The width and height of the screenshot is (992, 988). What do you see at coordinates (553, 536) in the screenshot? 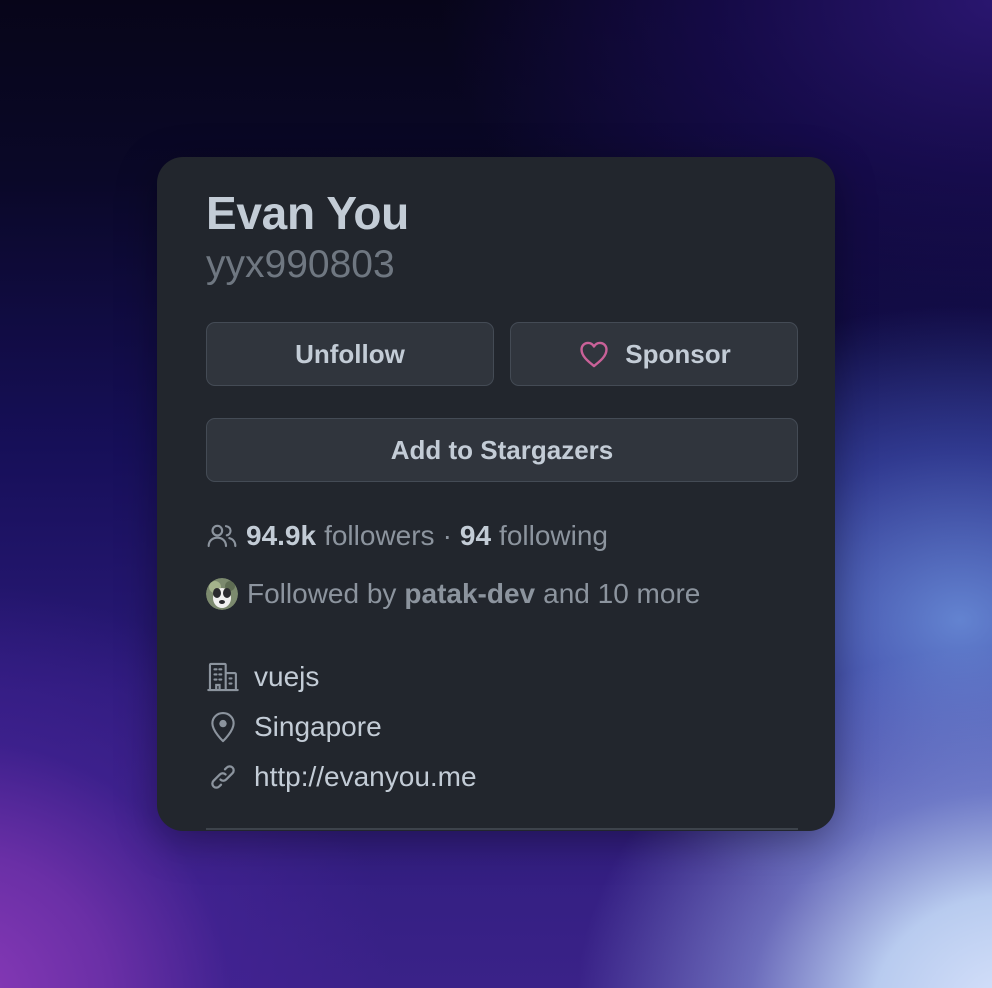
I see `following-label: following` at bounding box center [553, 536].